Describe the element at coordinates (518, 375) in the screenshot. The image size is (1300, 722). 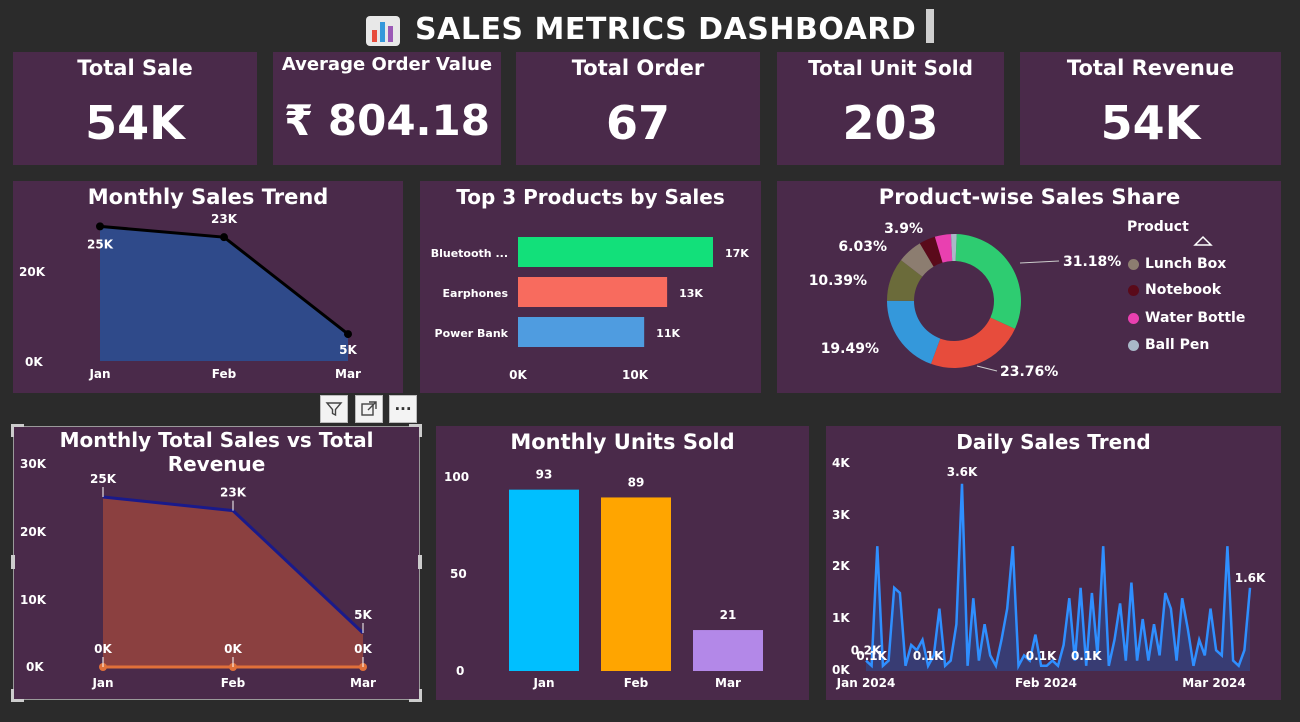
I see `x-tick: 0K` at that location.